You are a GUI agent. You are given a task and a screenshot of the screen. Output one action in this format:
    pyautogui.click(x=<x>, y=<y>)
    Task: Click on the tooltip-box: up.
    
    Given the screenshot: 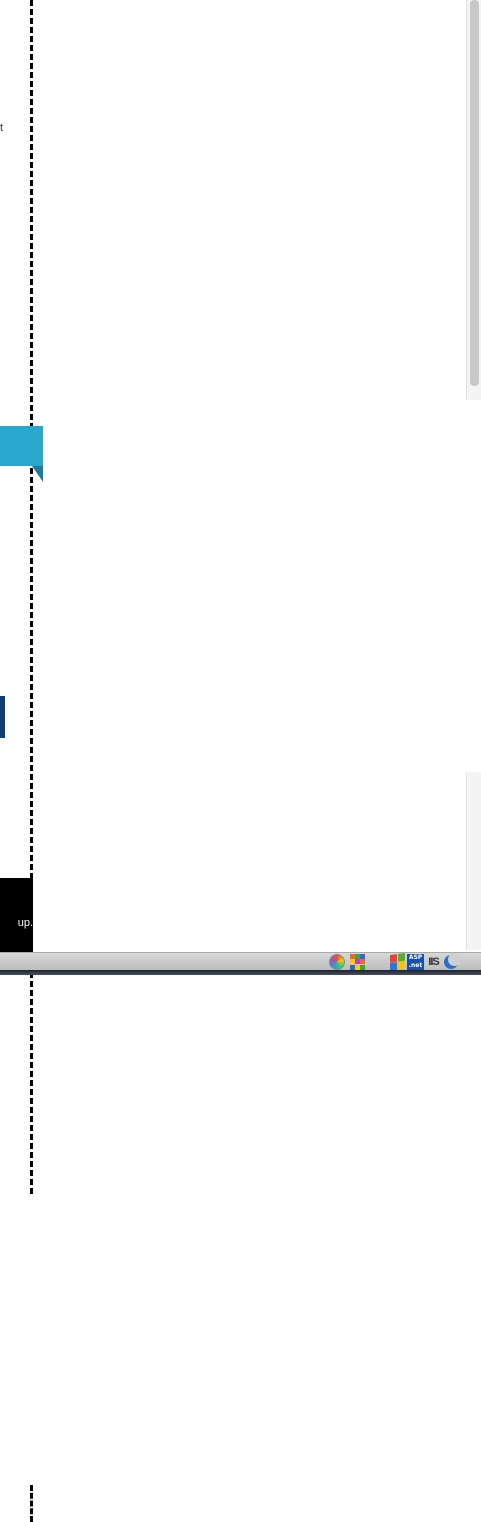 What is the action you would take?
    pyautogui.click(x=16, y=915)
    